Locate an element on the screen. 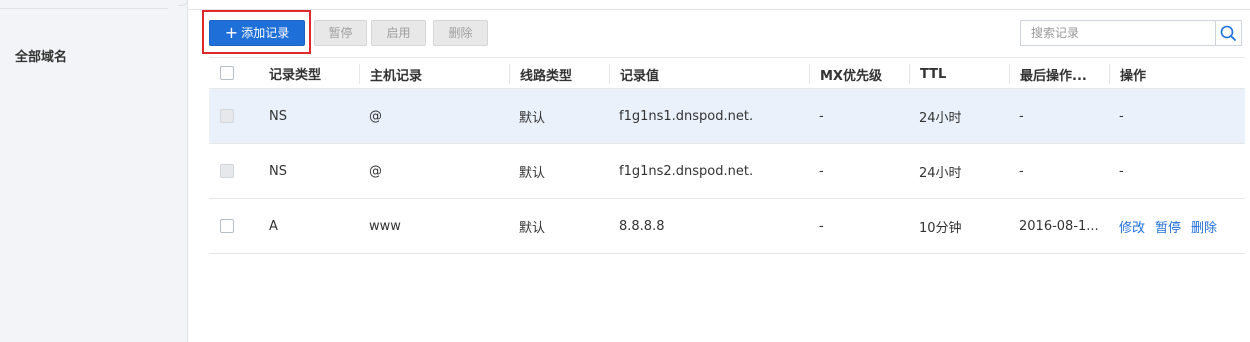 Image resolution: width=1250 pixels, height=342 pixels. plus-icon: + is located at coordinates (231, 32).